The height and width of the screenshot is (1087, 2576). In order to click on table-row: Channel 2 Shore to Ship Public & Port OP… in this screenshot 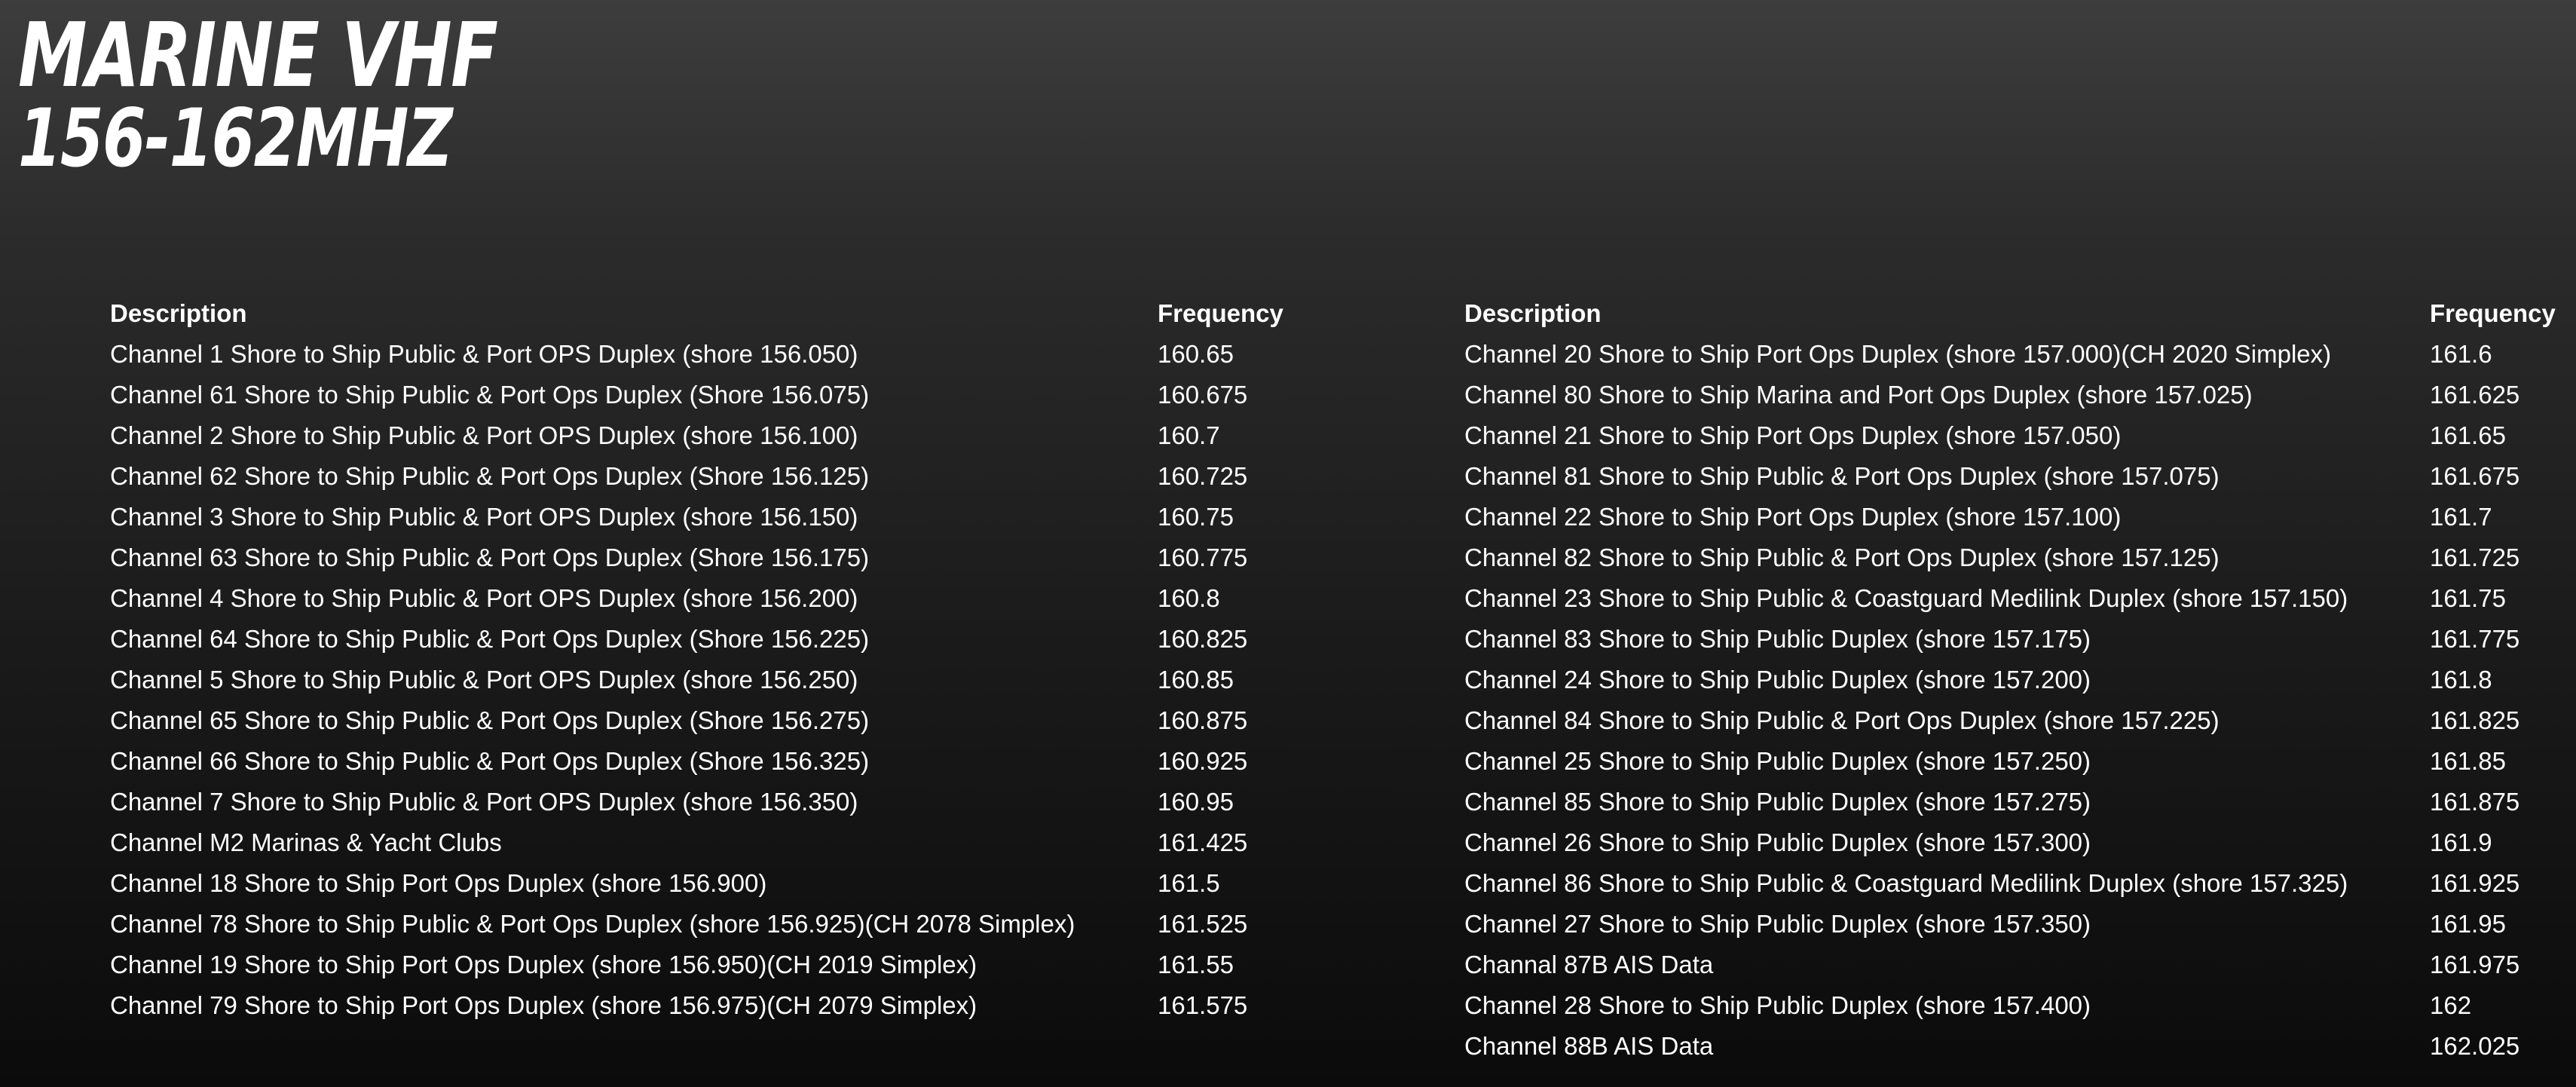, I will do `click(720, 435)`.